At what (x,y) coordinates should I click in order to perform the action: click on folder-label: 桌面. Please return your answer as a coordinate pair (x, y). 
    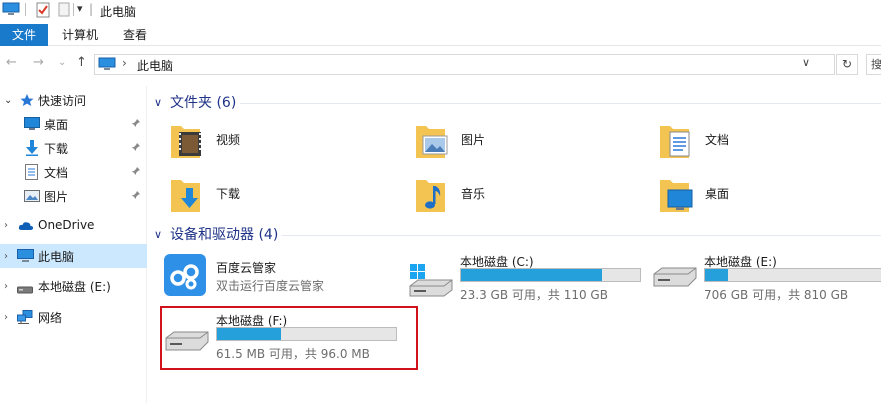
    Looking at the image, I should click on (717, 194).